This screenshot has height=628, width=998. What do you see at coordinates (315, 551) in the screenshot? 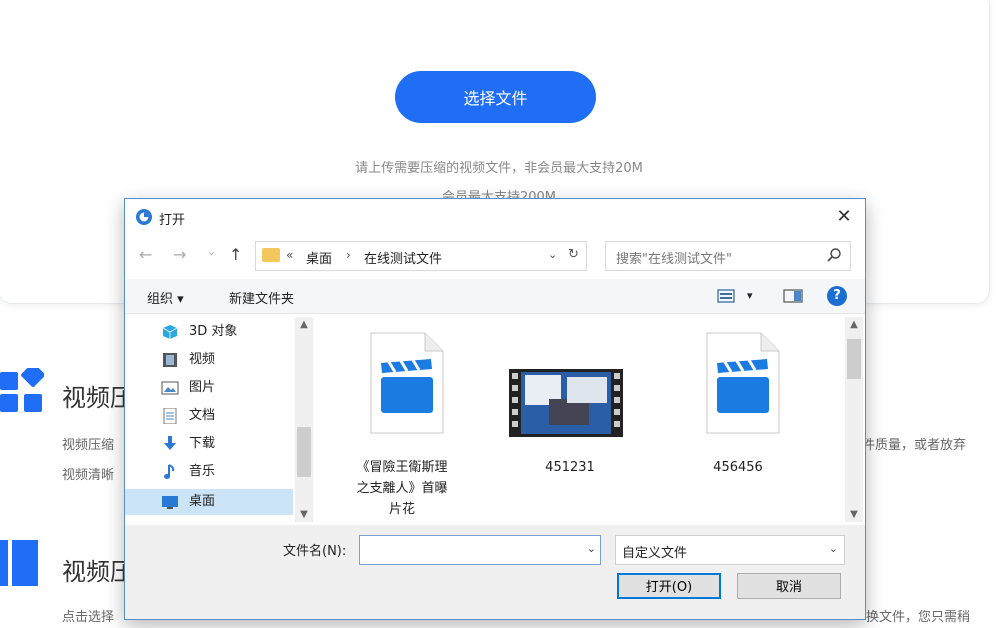
I see `filename-label: 文件名(N):` at bounding box center [315, 551].